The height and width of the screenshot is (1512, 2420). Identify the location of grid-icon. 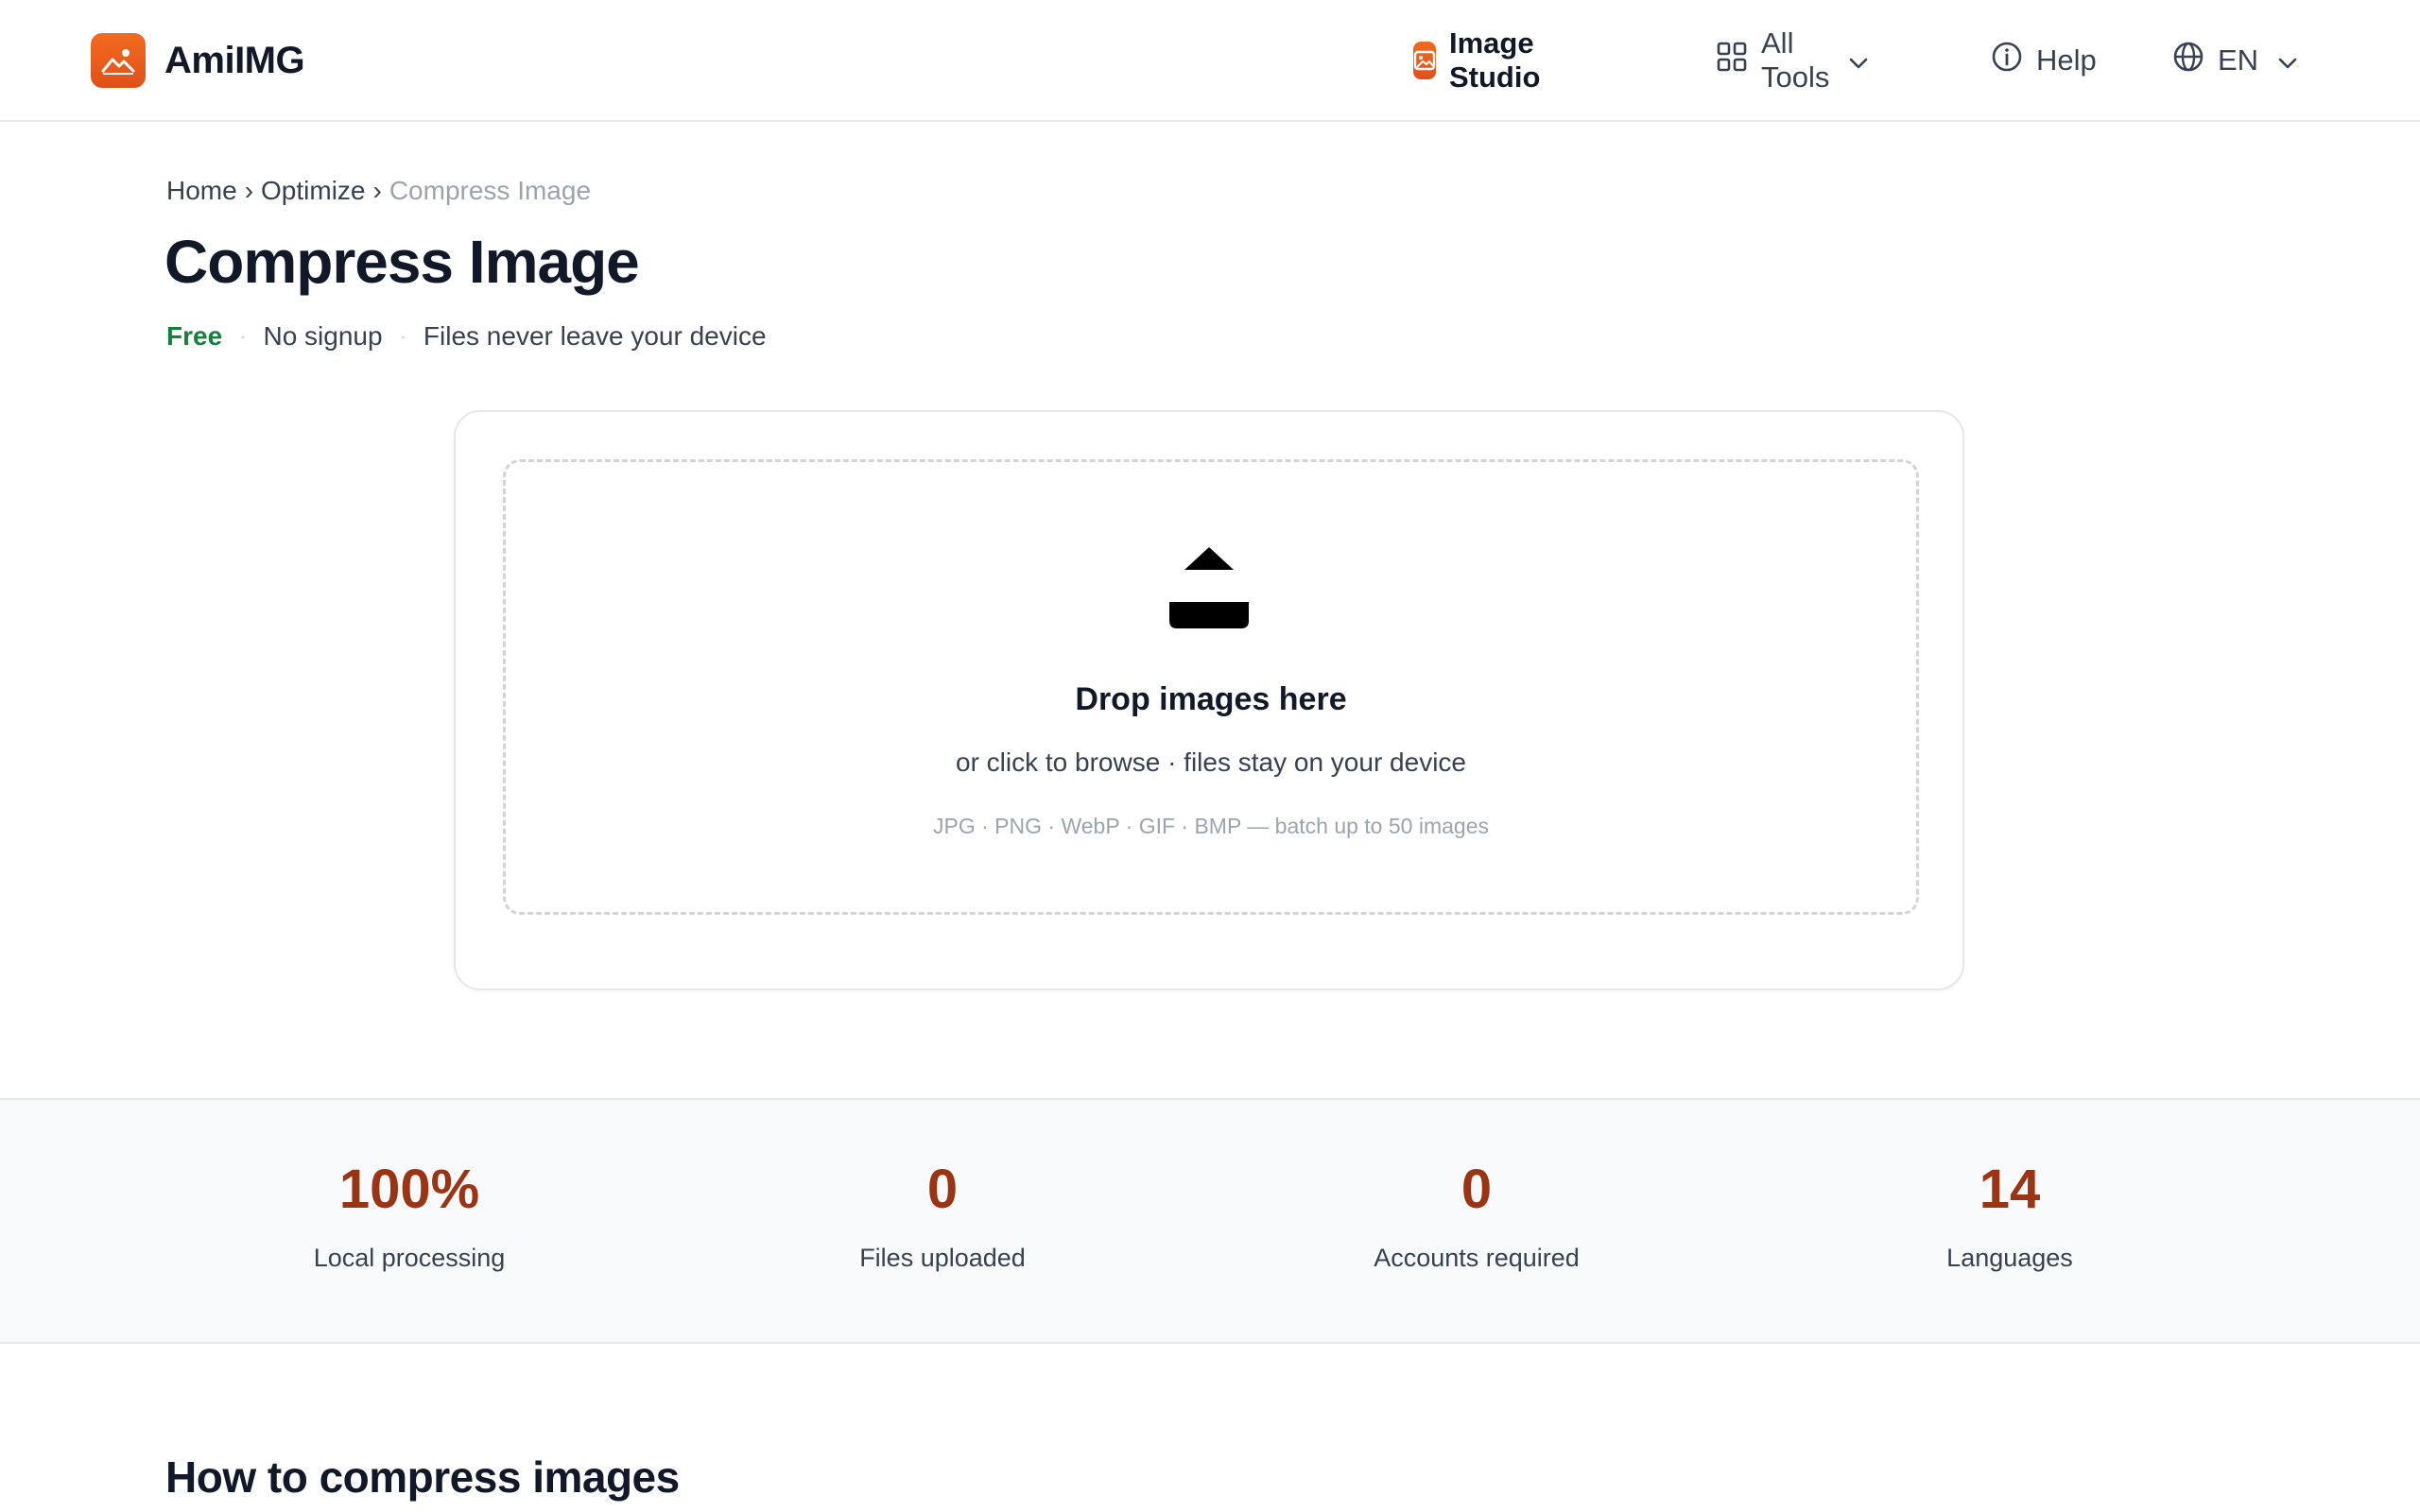
(1732, 60).